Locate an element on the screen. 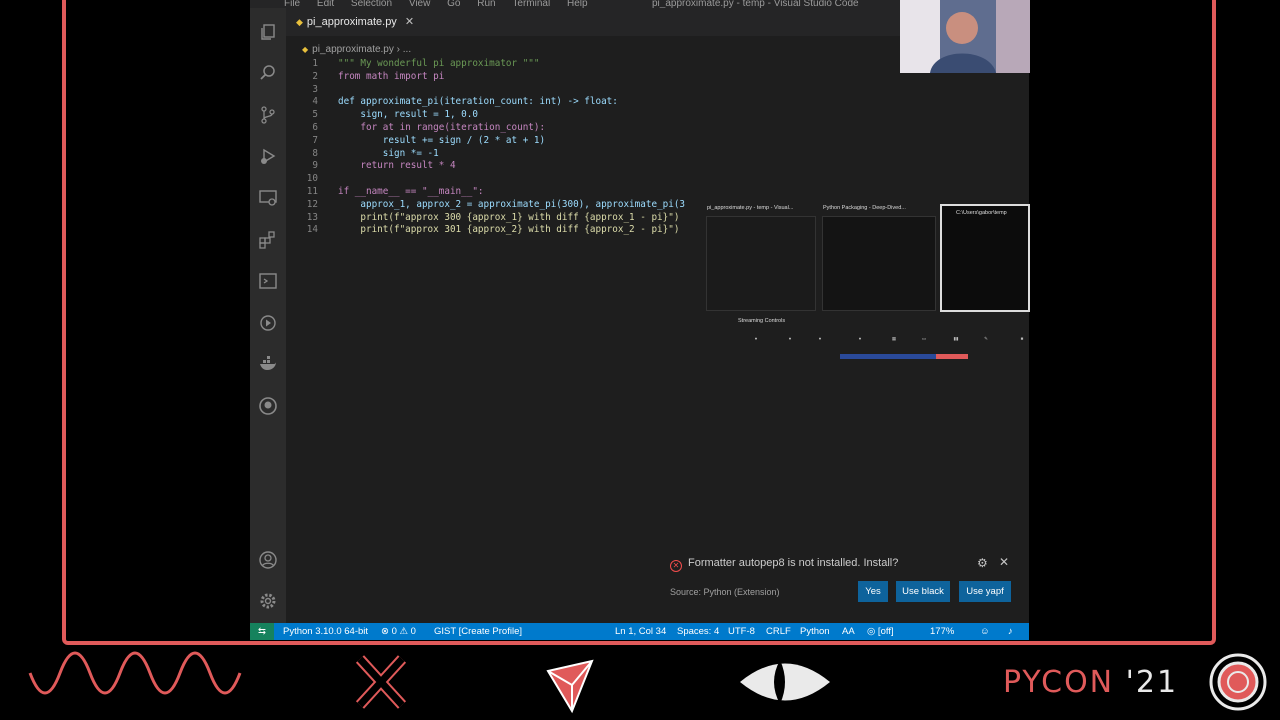 This screenshot has width=1280, height=720. explorer-icon is located at coordinates (268, 32).